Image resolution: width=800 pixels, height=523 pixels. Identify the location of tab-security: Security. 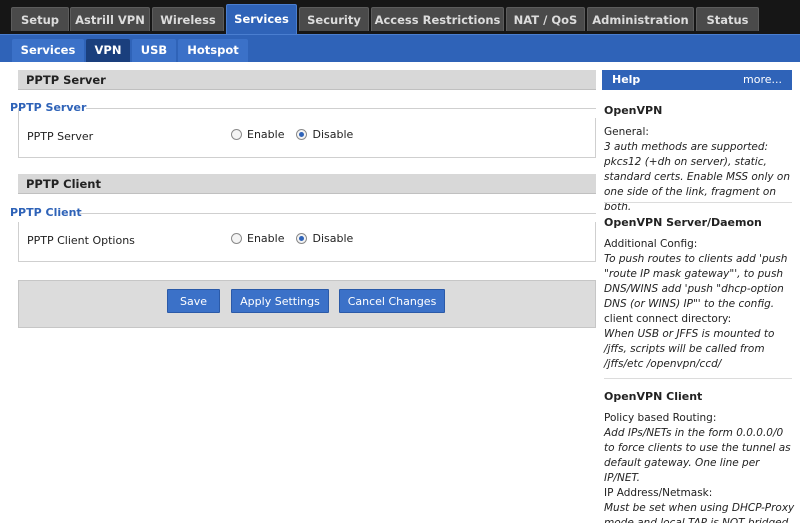
(334, 19).